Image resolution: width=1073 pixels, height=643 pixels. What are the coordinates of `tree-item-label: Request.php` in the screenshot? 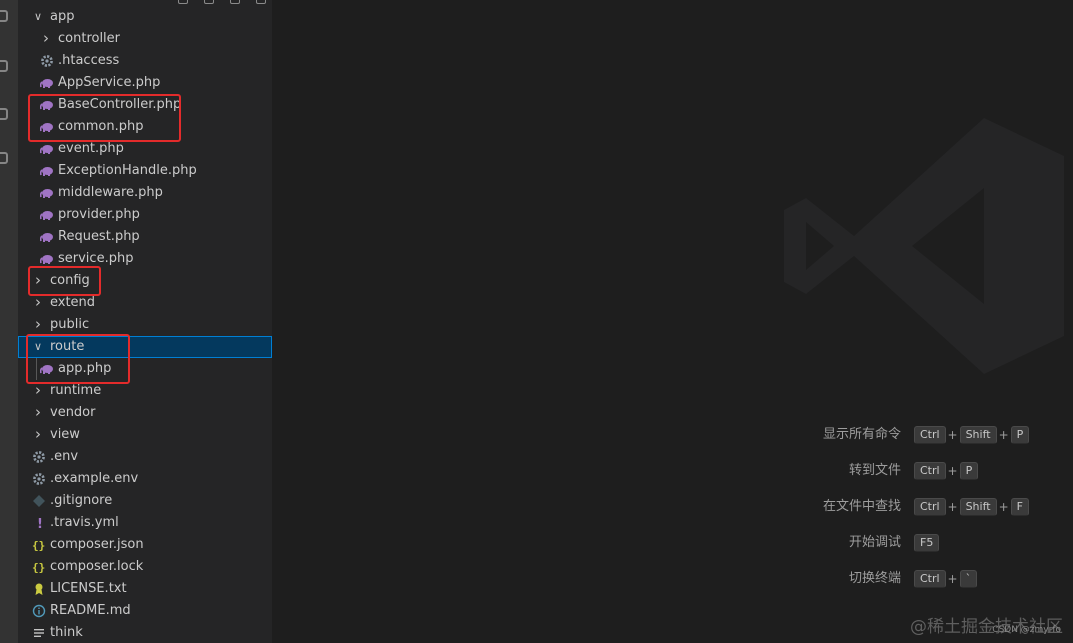 It's located at (99, 236).